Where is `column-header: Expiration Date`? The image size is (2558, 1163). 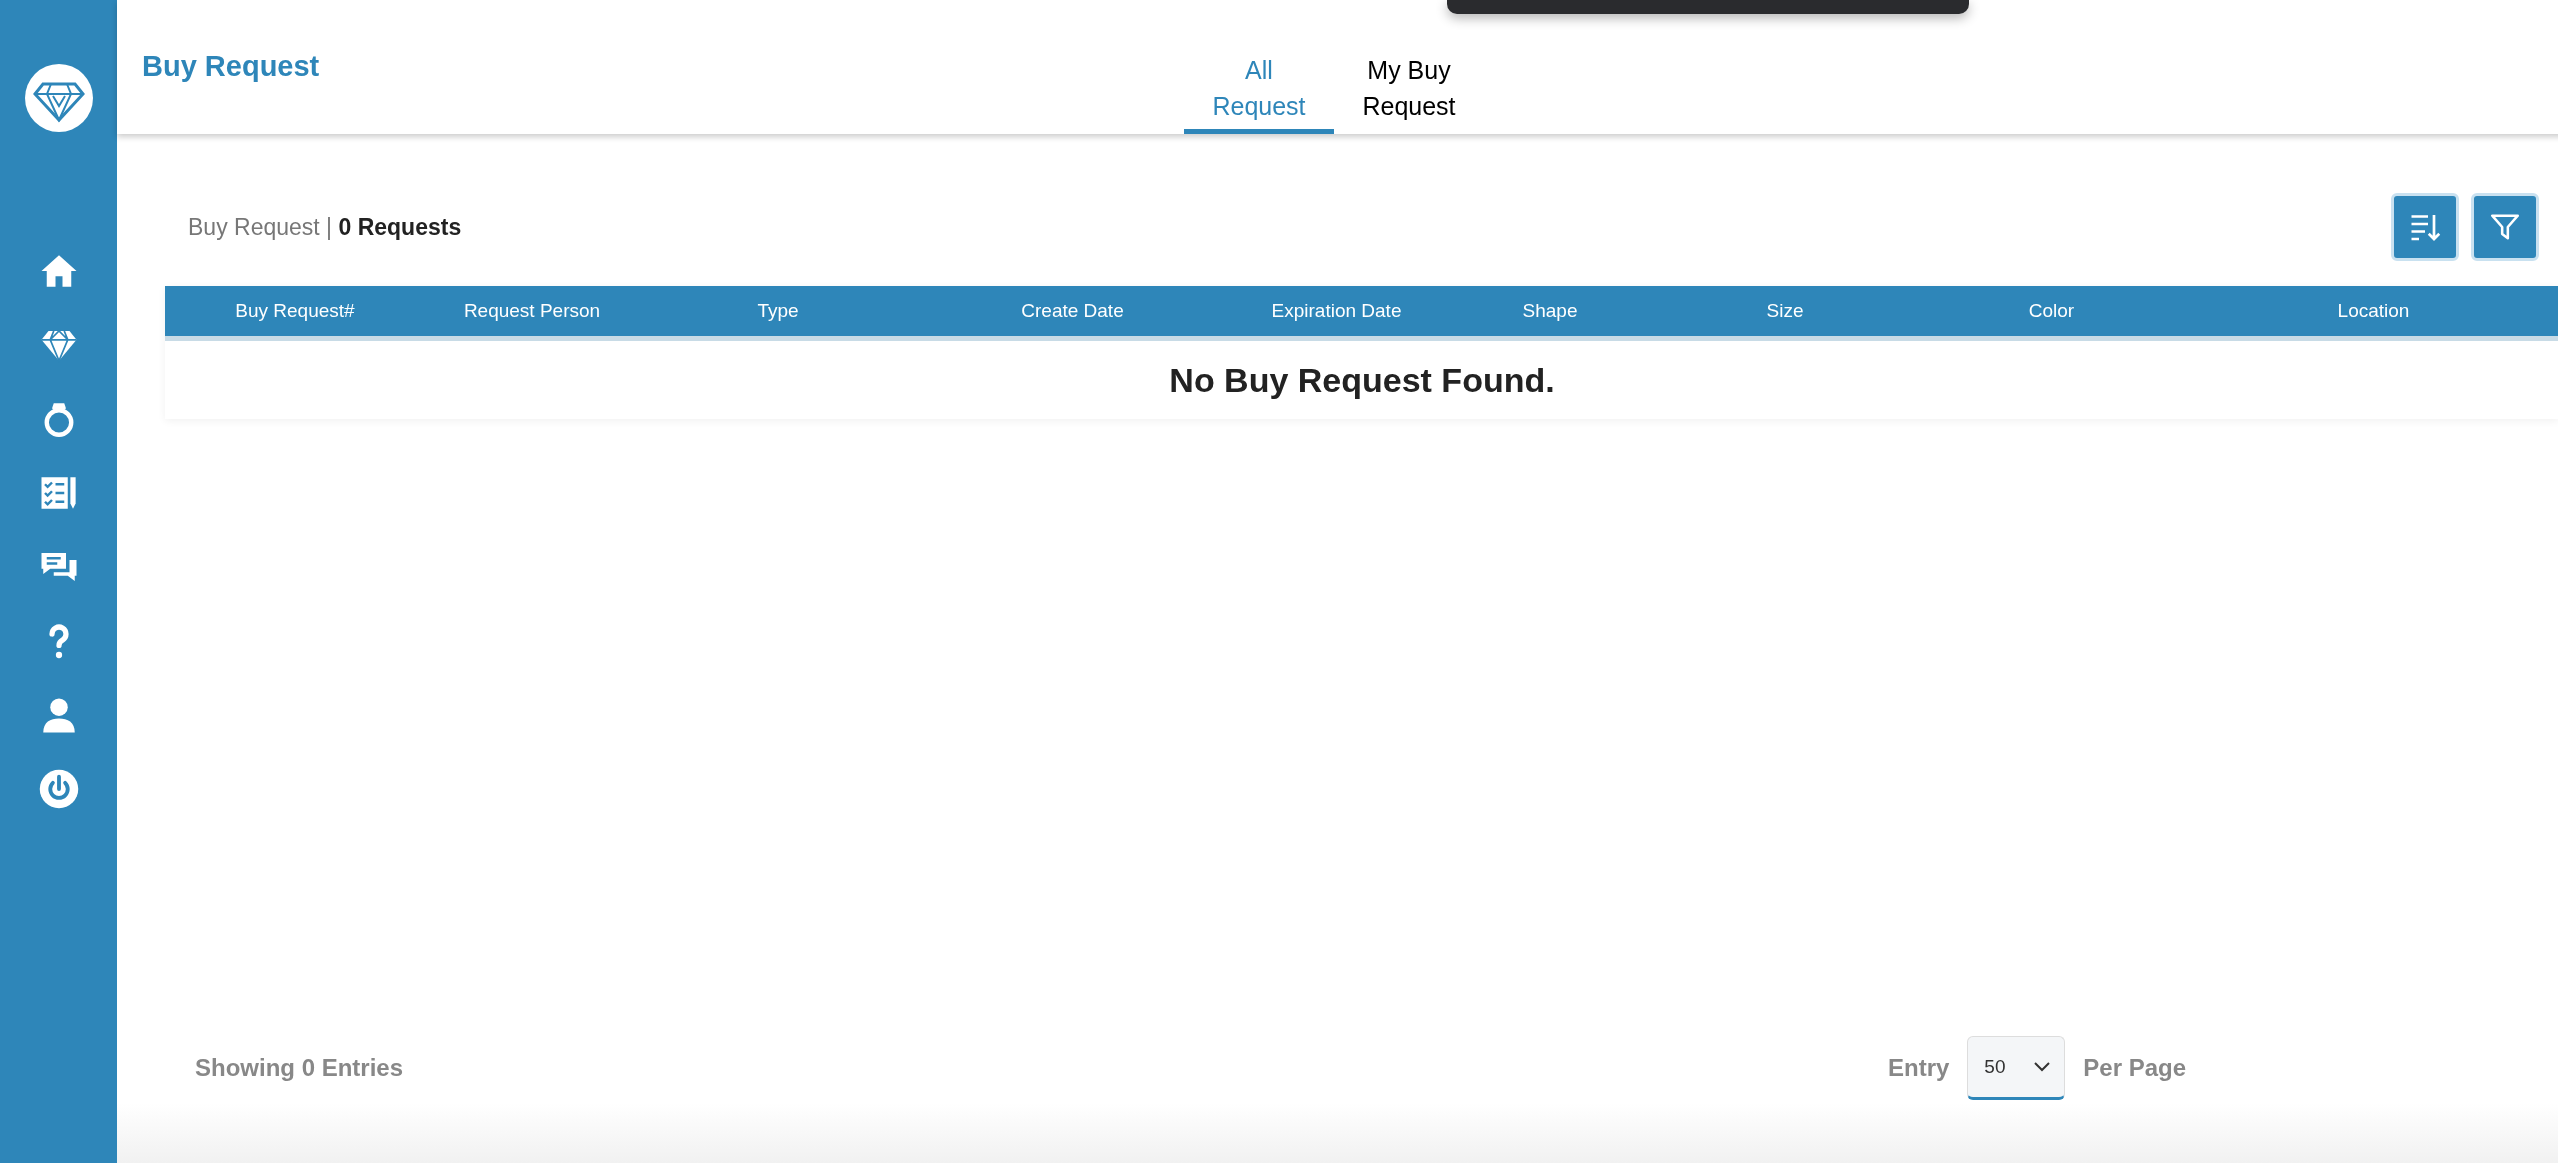 column-header: Expiration Date is located at coordinates (1336, 311).